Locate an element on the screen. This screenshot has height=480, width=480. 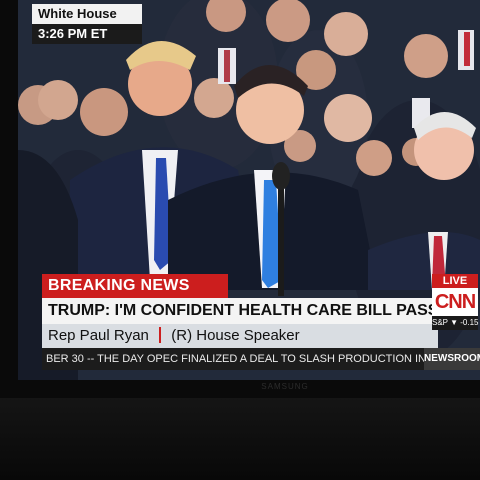
nameplate-divider is located at coordinates (160, 335).